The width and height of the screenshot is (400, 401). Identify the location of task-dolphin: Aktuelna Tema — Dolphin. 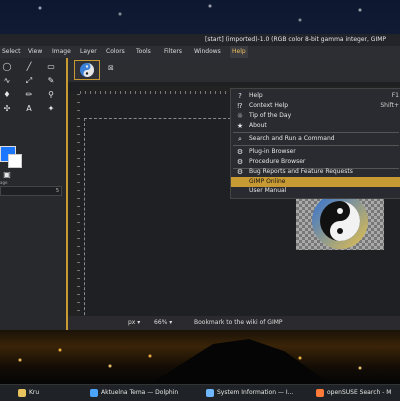
(134, 393).